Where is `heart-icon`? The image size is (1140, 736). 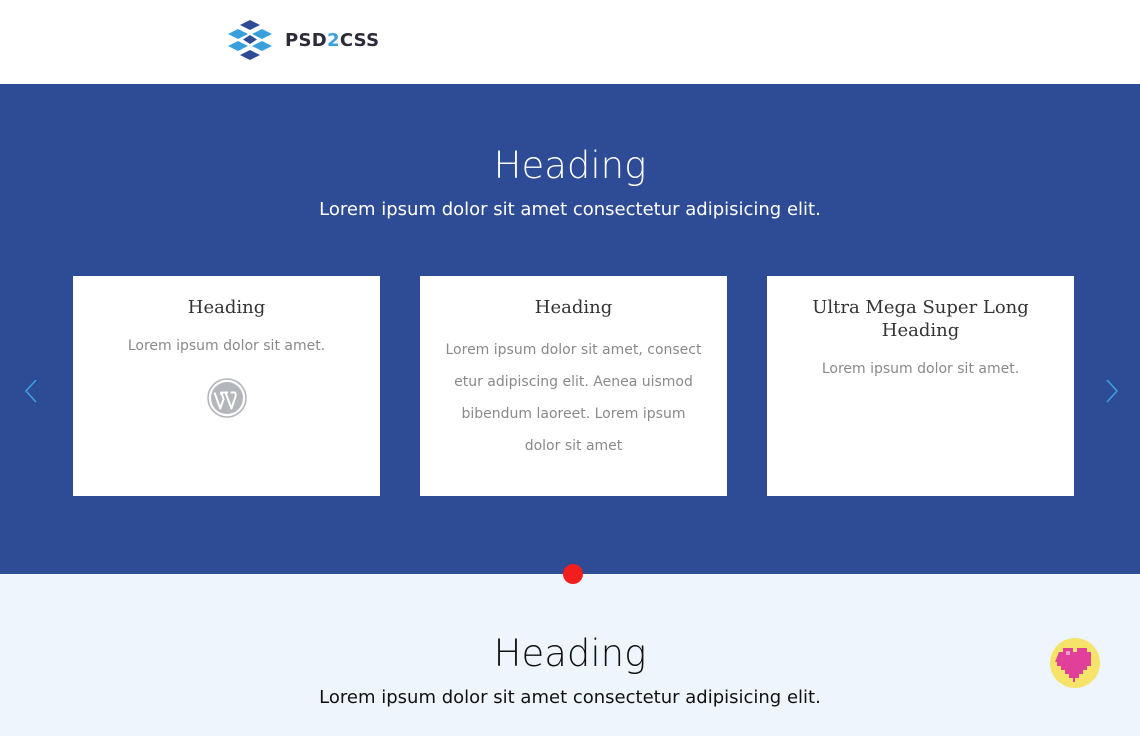 heart-icon is located at coordinates (1073, 665).